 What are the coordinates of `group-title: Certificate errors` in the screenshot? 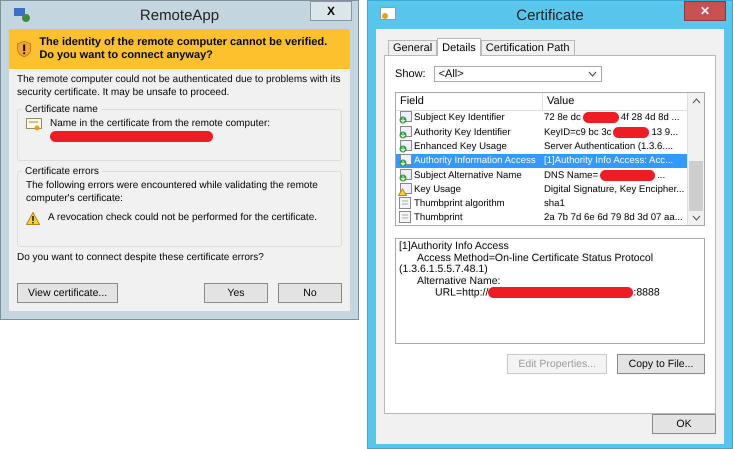 It's located at (62, 171).